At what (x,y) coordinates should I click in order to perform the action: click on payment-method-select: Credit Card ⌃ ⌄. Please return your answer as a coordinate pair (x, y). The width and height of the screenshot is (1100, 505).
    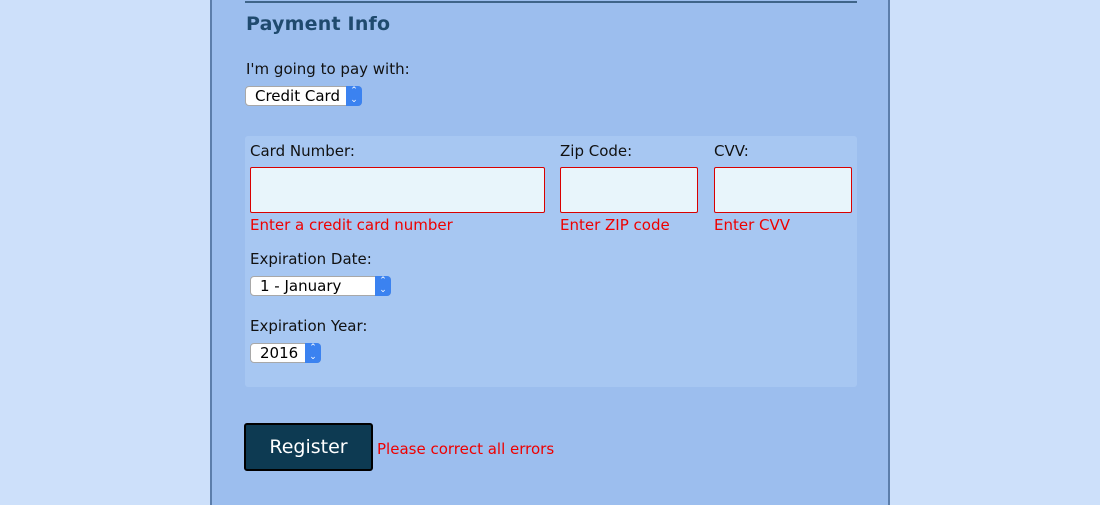
    Looking at the image, I should click on (303, 96).